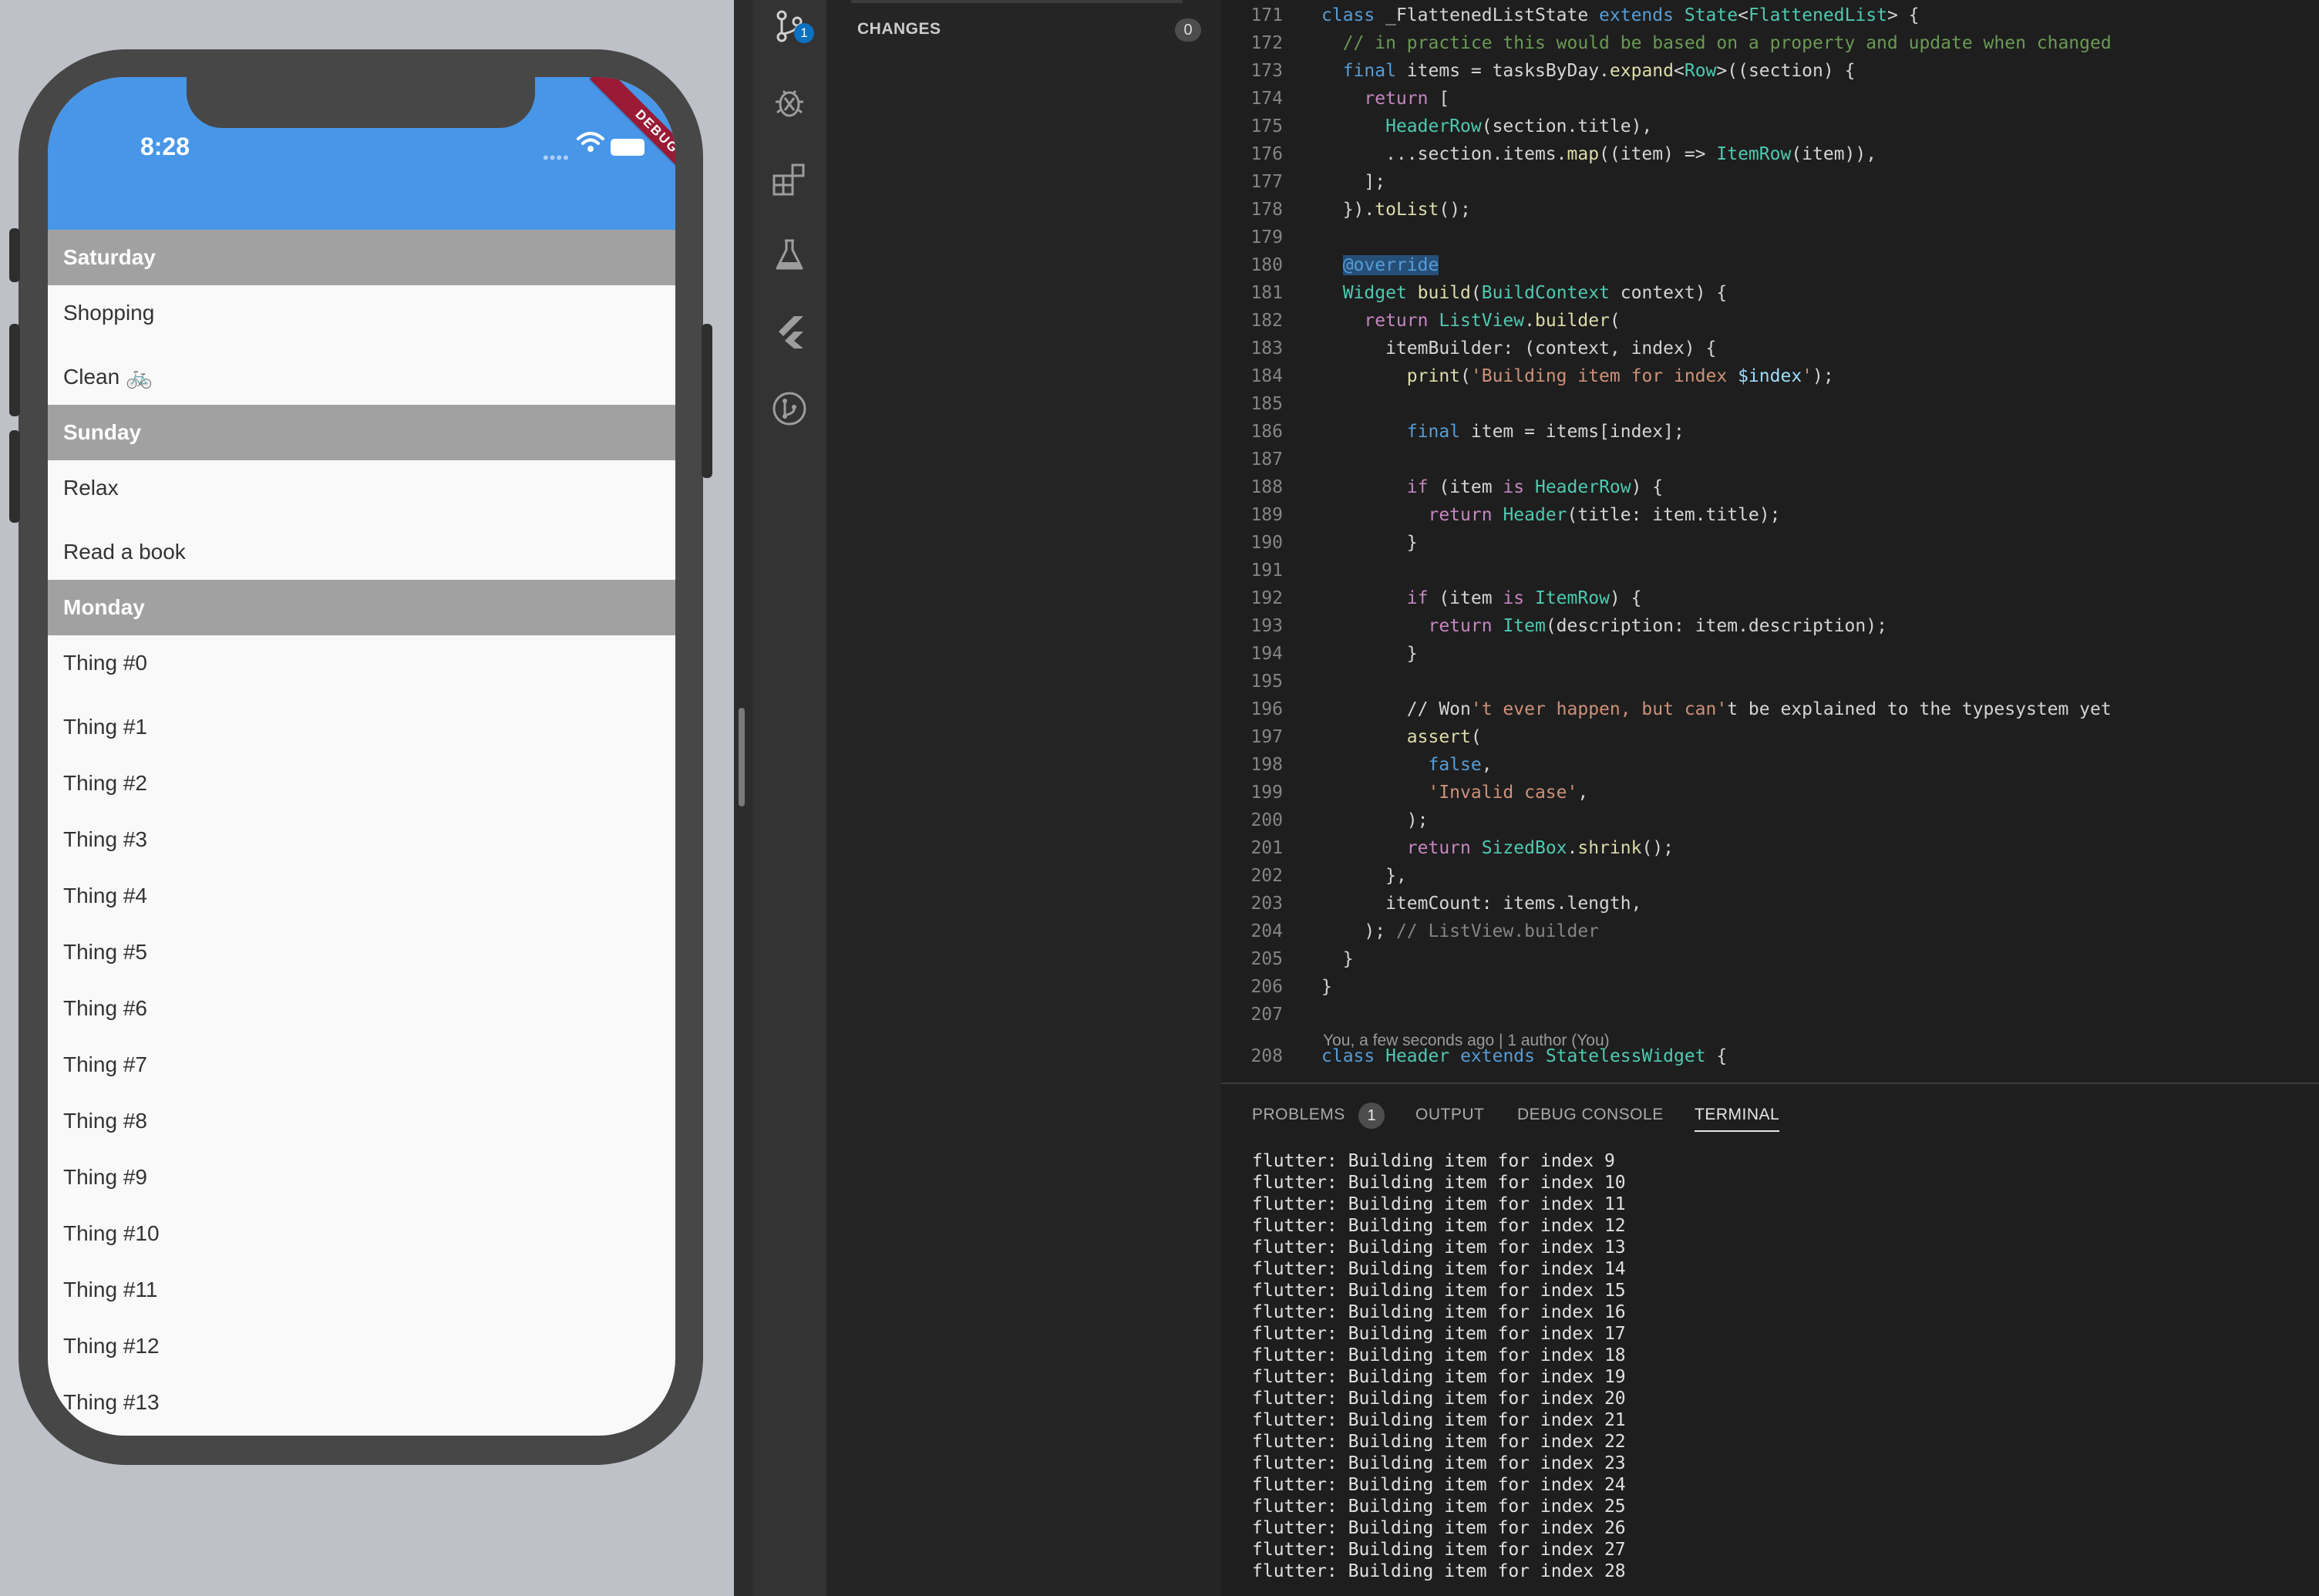 The width and height of the screenshot is (2319, 1596). Describe the element at coordinates (1439, 1485) in the screenshot. I see `terminal-line: flutter: Building item for index 24` at that location.